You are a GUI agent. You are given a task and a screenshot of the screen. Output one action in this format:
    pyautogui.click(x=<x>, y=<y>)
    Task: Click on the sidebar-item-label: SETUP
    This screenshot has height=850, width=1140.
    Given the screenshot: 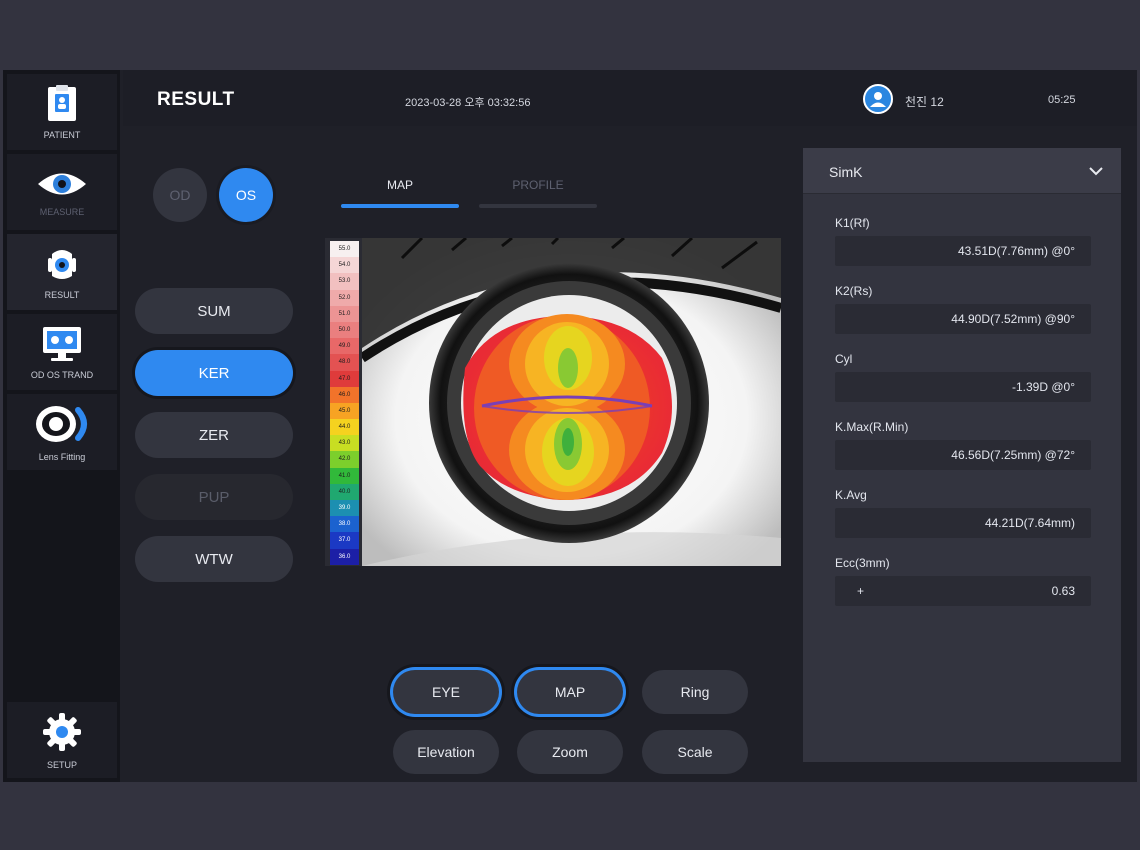 What is the action you would take?
    pyautogui.click(x=61, y=765)
    